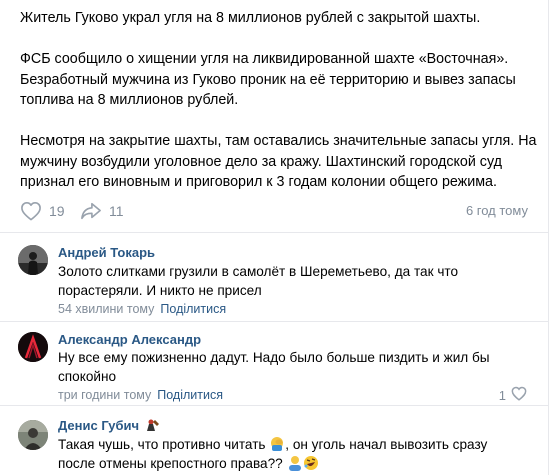 This screenshot has width=554, height=475. What do you see at coordinates (274, 211) in the screenshot?
I see `post-actions: 19 11 6 год тому` at bounding box center [274, 211].